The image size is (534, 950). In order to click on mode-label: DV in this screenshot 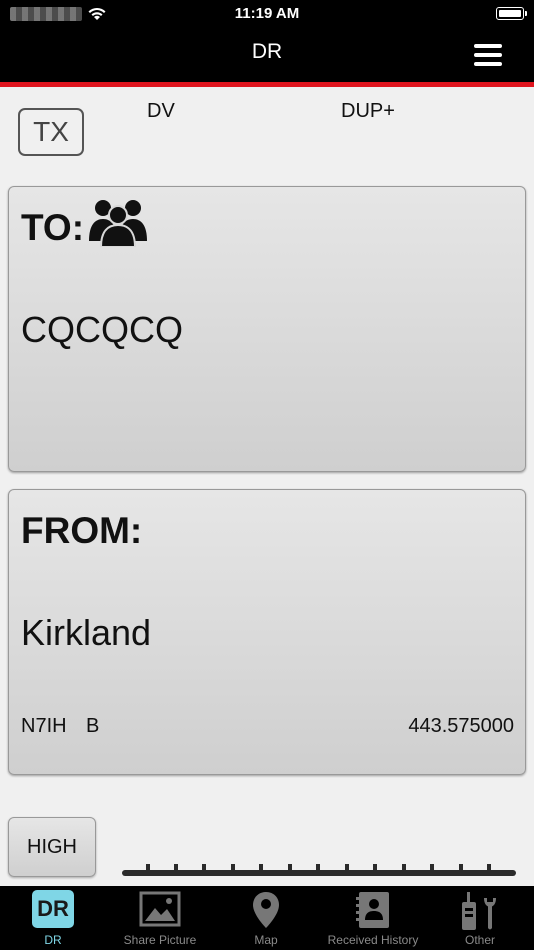, I will do `click(161, 111)`.